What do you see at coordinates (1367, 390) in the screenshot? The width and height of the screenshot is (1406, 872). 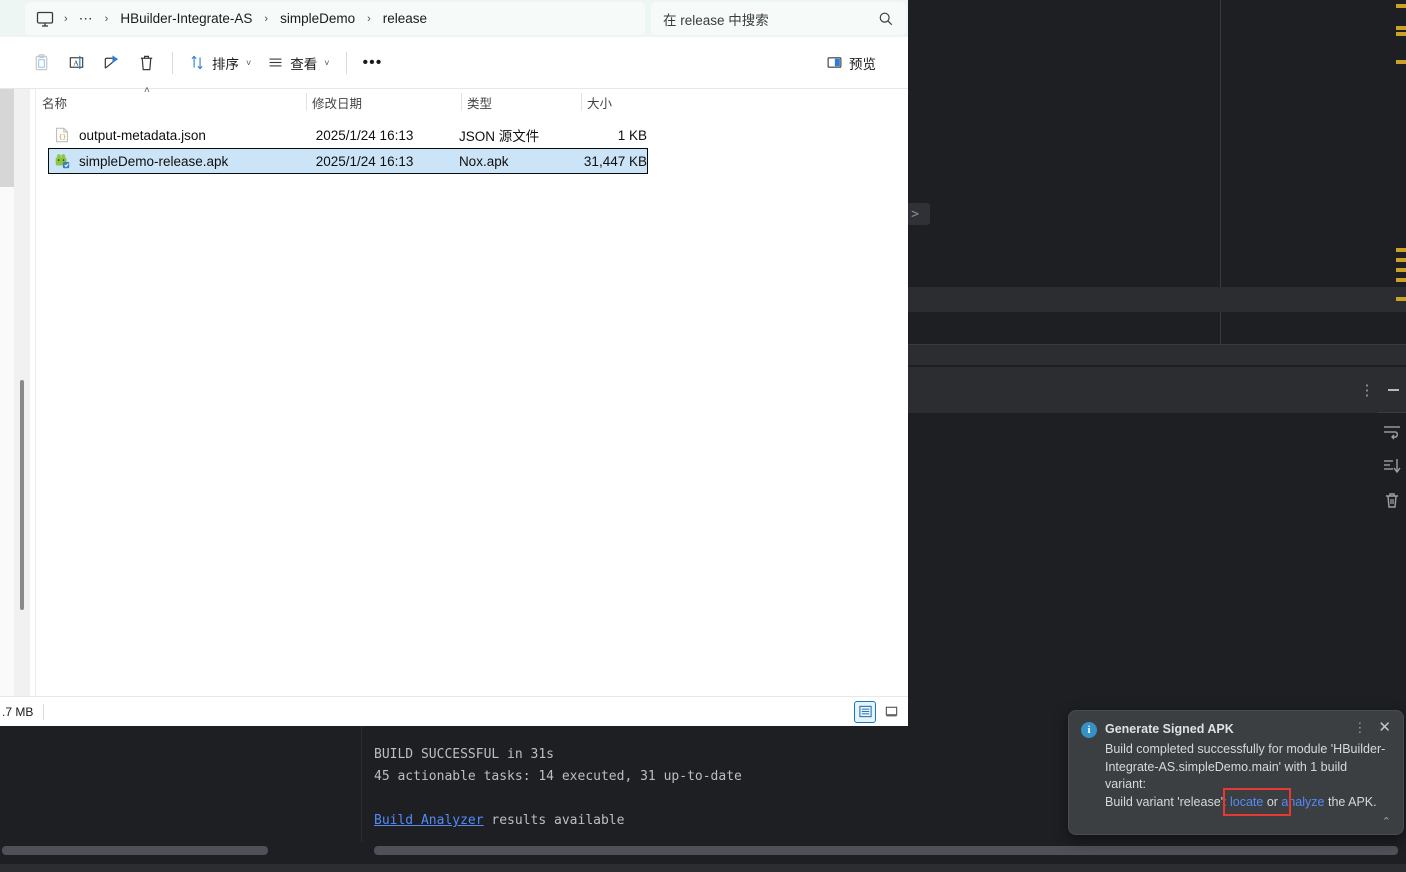 I see `tool-window-options-kebab-icon: ⋮` at bounding box center [1367, 390].